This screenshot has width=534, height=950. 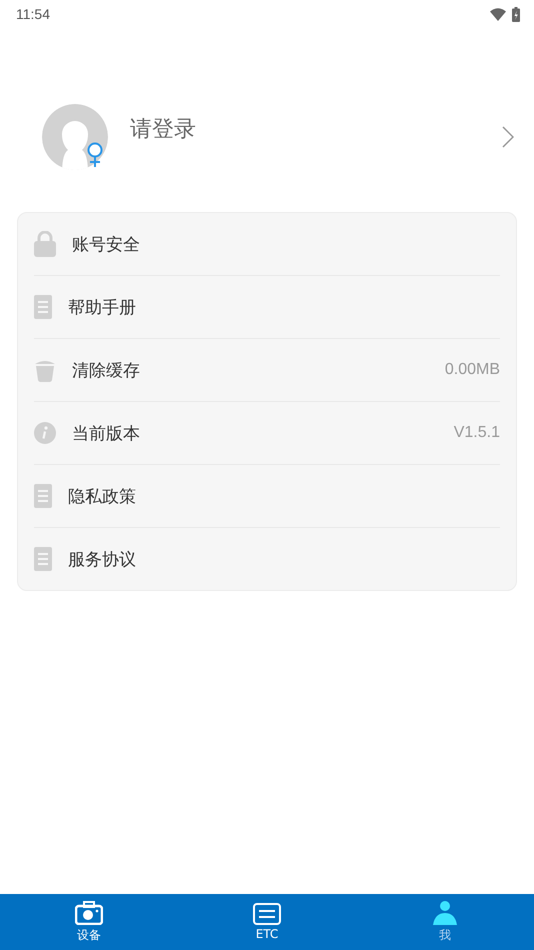 What do you see at coordinates (267, 914) in the screenshot?
I see `etc-card-icon` at bounding box center [267, 914].